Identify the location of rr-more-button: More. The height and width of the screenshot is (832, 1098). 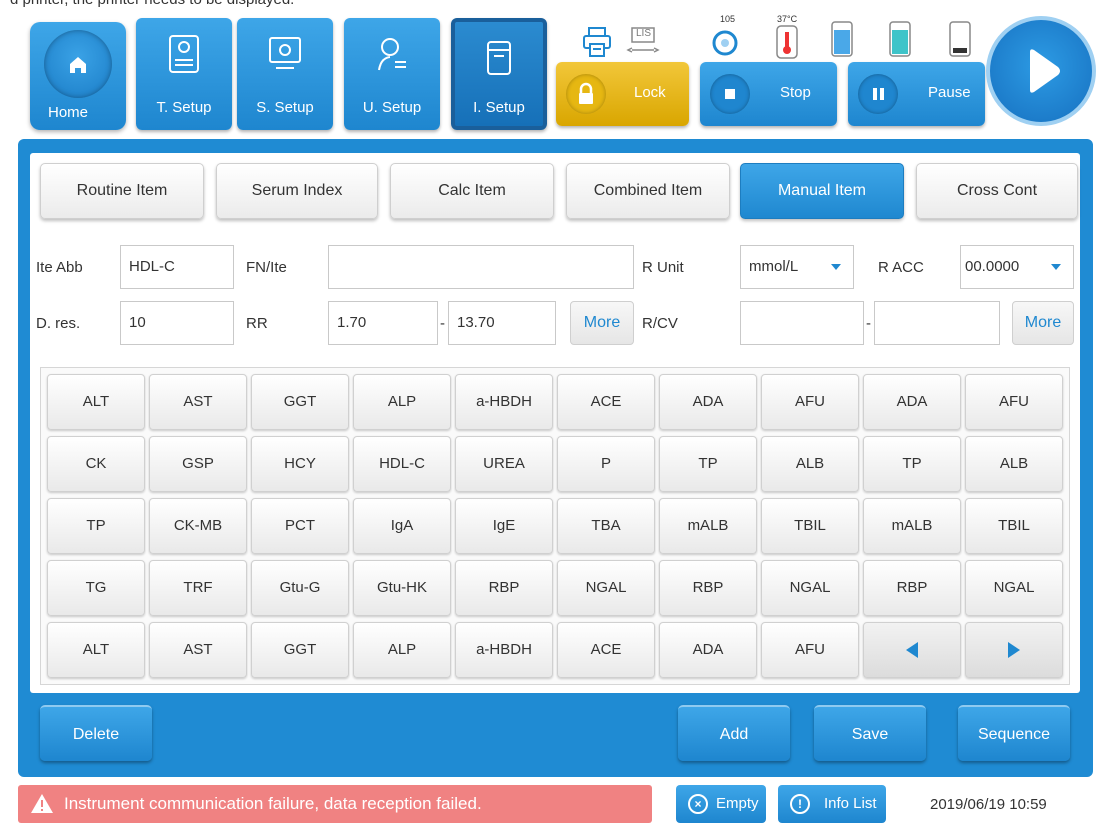
(602, 323).